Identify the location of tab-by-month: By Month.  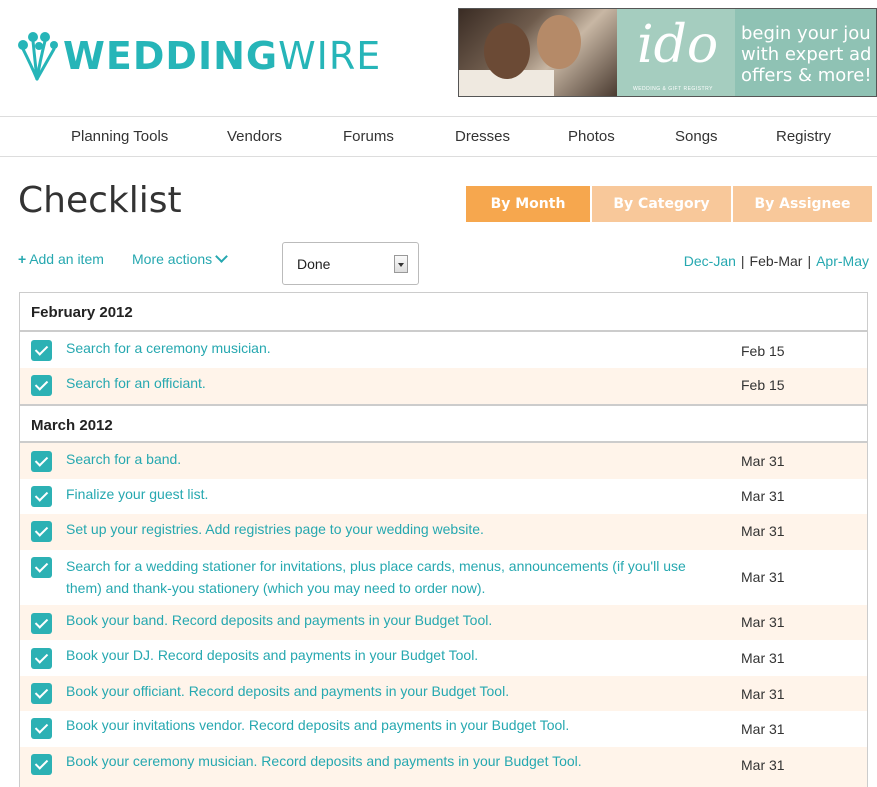
(528, 204).